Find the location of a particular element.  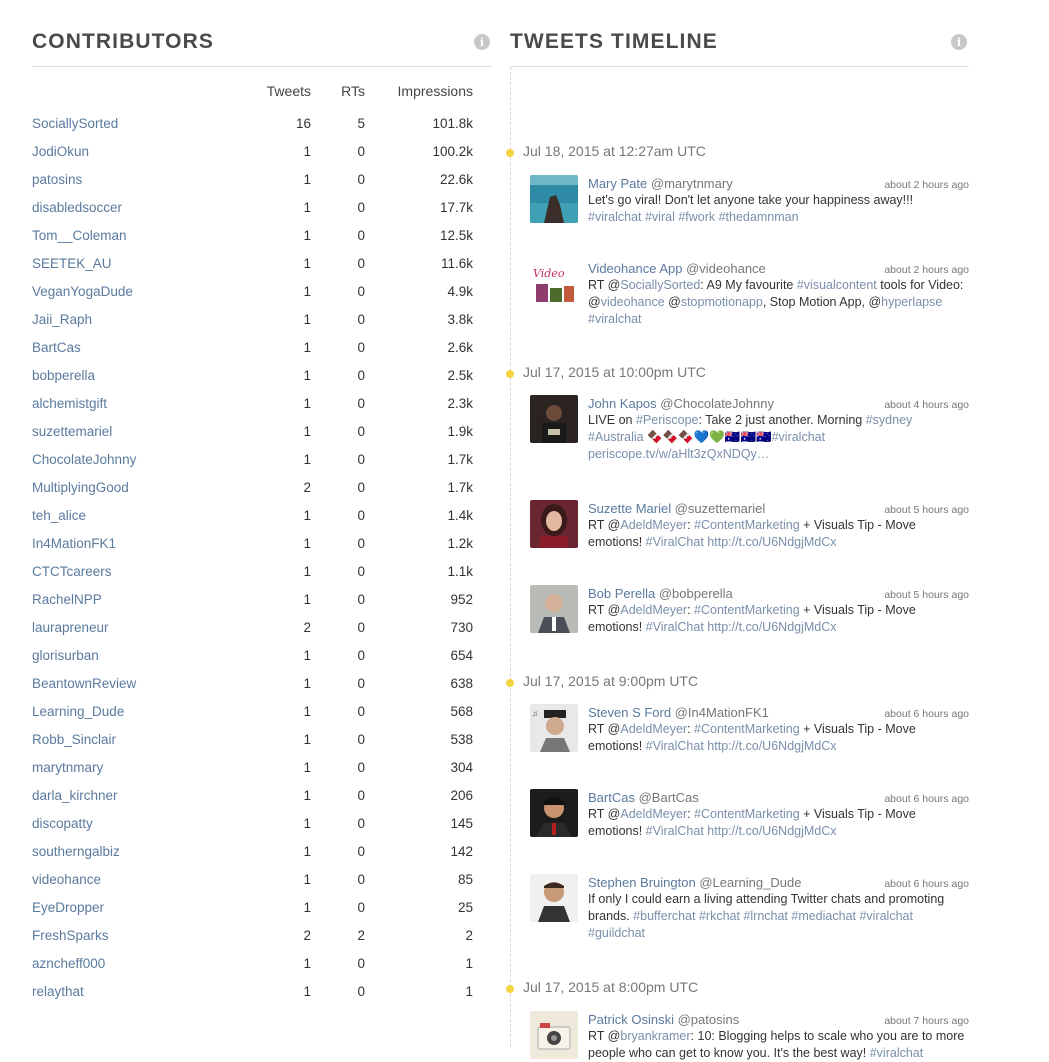

contributor-name: ChocolateJohnny is located at coordinates (144, 459).